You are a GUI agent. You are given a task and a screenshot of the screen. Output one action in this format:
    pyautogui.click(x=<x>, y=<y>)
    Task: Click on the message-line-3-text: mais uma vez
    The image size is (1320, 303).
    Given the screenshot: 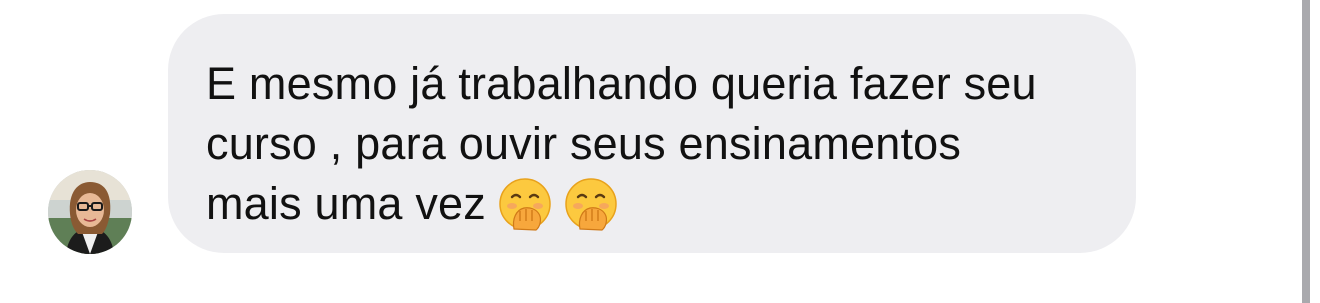 What is the action you would take?
    pyautogui.click(x=346, y=203)
    